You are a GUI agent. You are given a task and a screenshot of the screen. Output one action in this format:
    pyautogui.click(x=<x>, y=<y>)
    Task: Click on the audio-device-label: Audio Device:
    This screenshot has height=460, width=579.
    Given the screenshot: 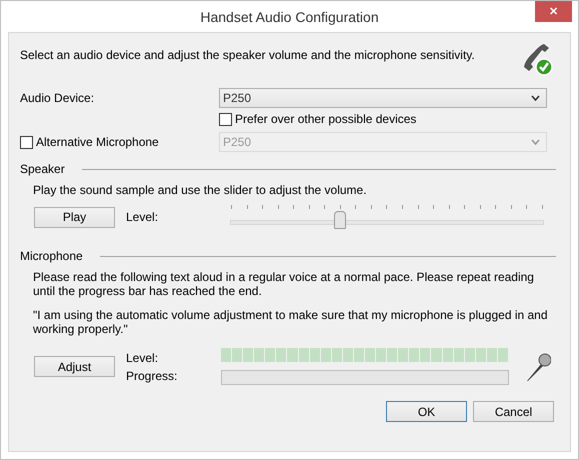 What is the action you would take?
    pyautogui.click(x=58, y=98)
    